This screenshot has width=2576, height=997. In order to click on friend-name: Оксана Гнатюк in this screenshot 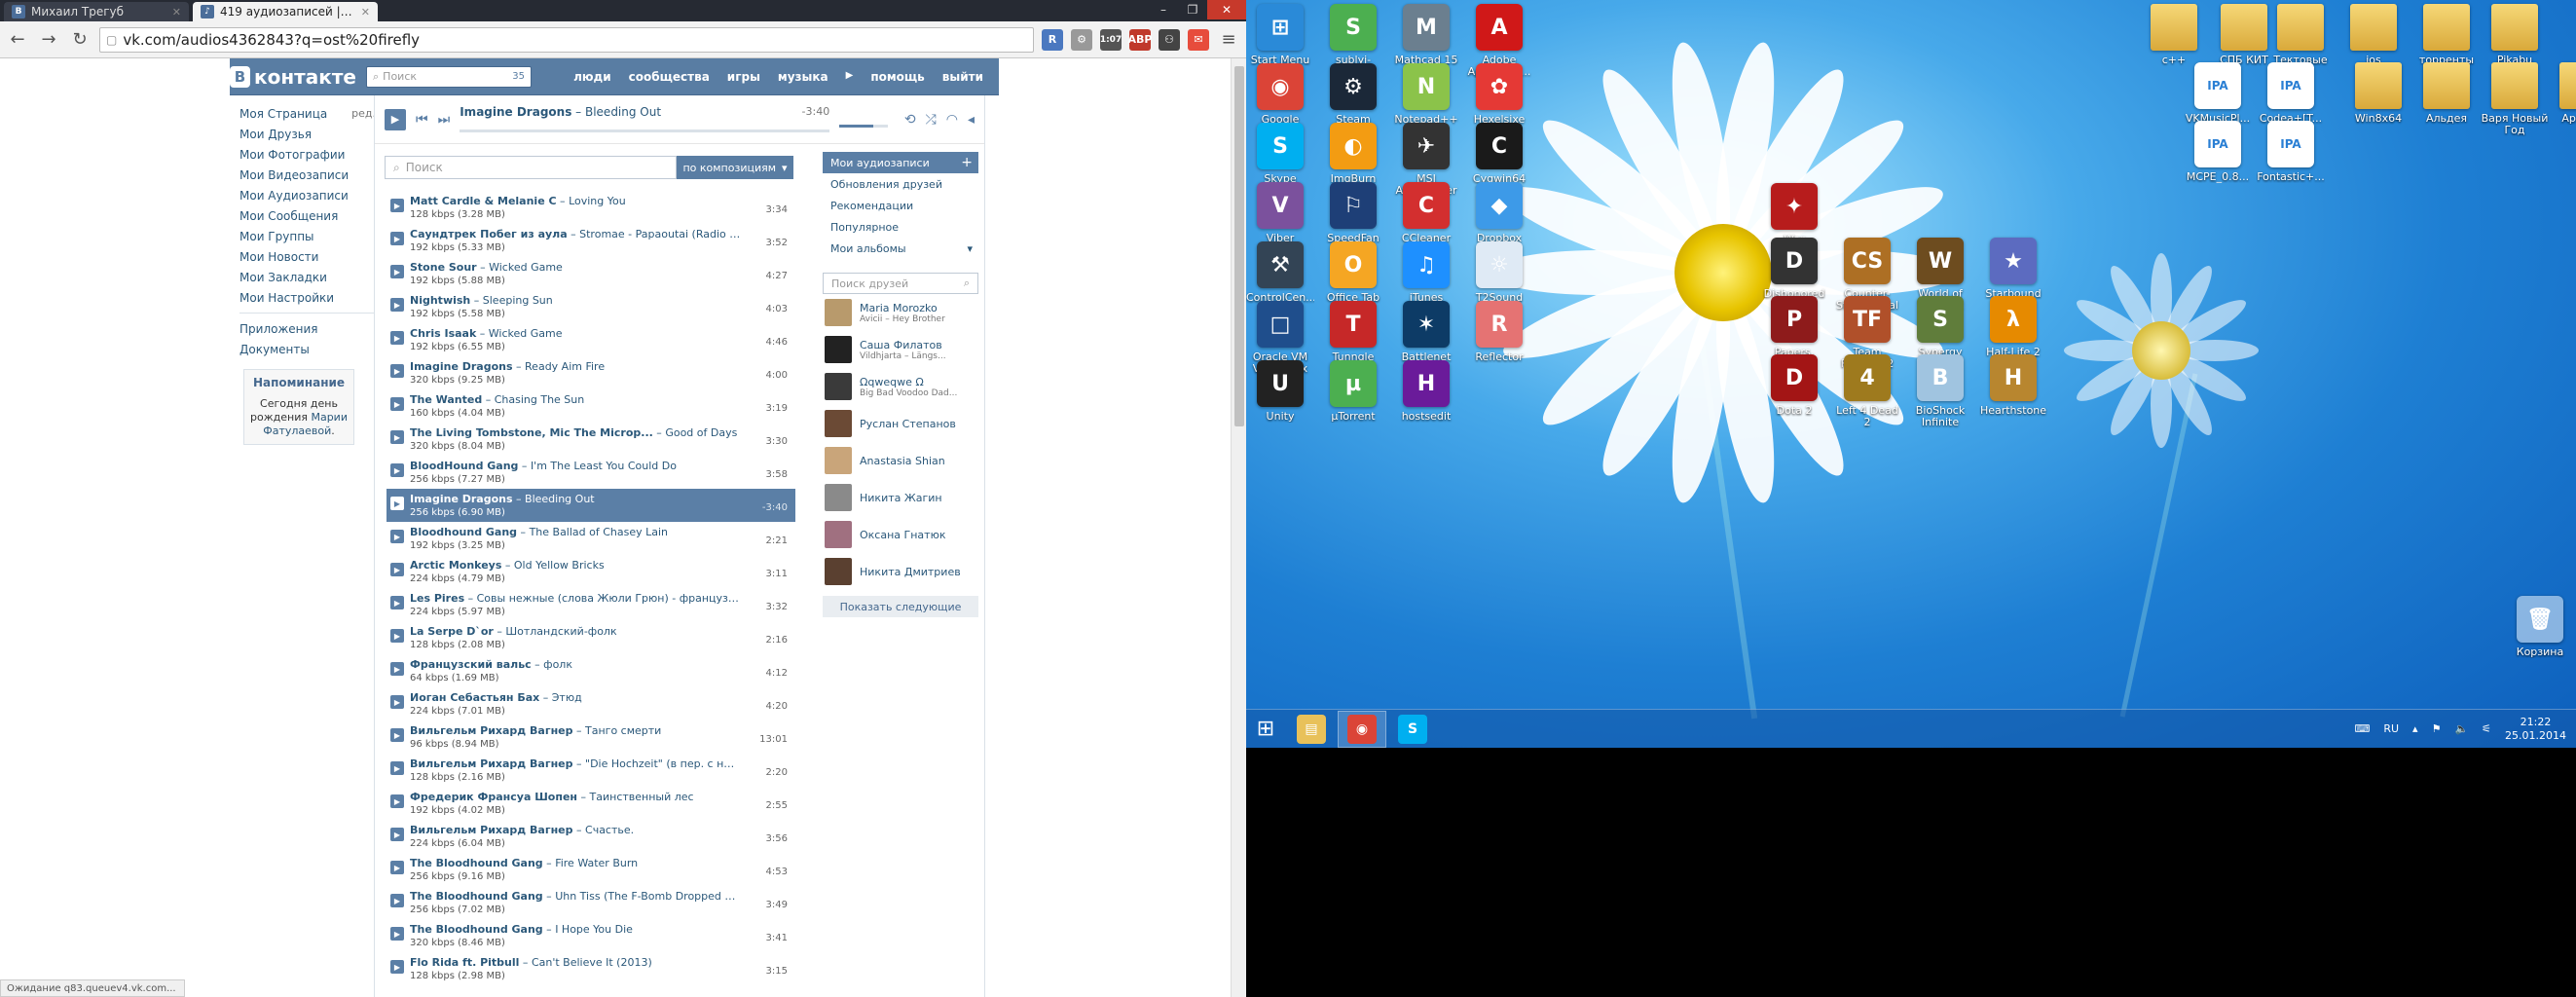, I will do `click(902, 535)`.